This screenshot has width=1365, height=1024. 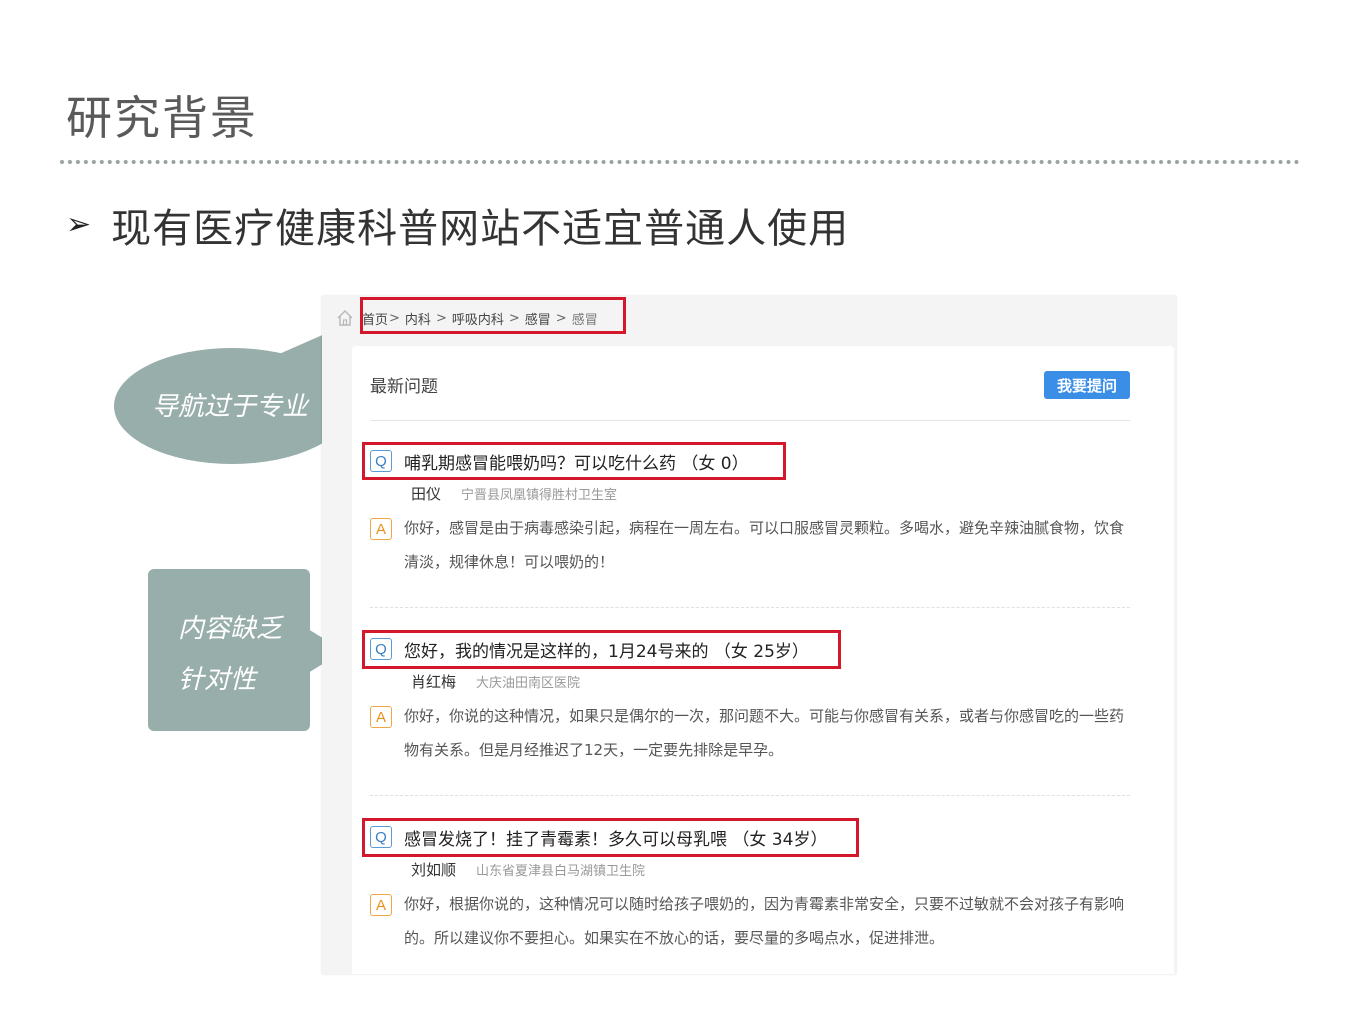 I want to click on breadcrumb-highlight-box, so click(x=493, y=315).